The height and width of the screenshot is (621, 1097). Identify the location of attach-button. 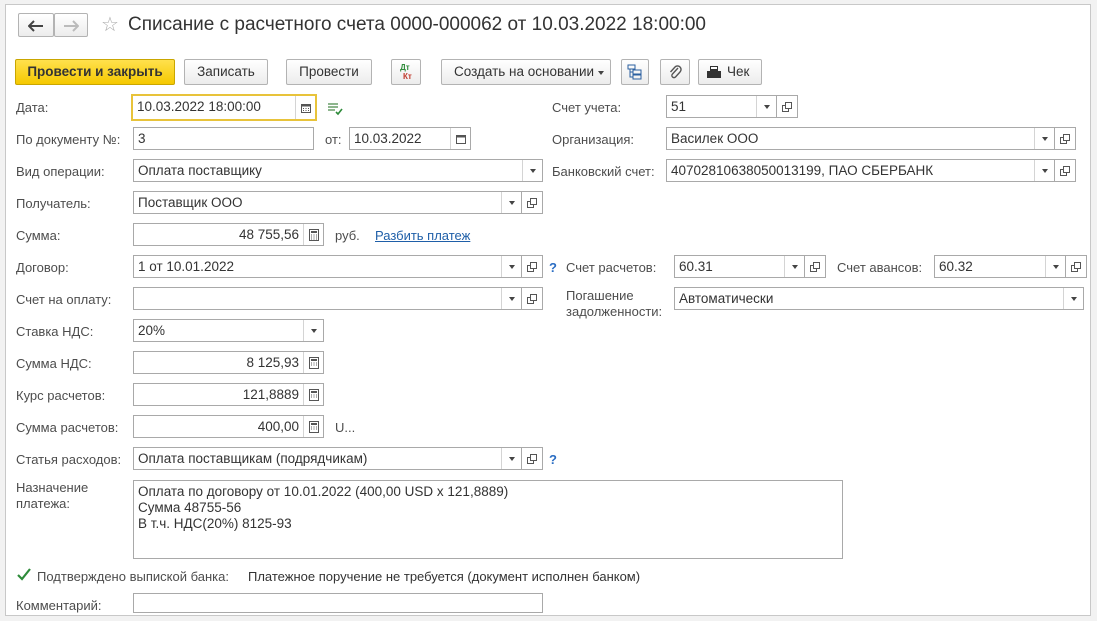
(675, 72).